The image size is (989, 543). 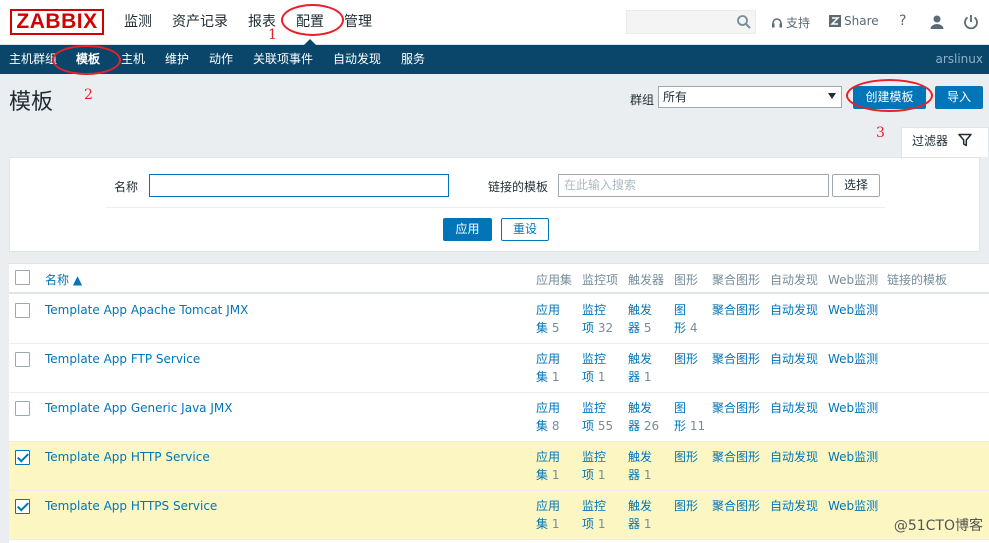 What do you see at coordinates (122, 359) in the screenshot?
I see `template-name-link: Template App FTP Service` at bounding box center [122, 359].